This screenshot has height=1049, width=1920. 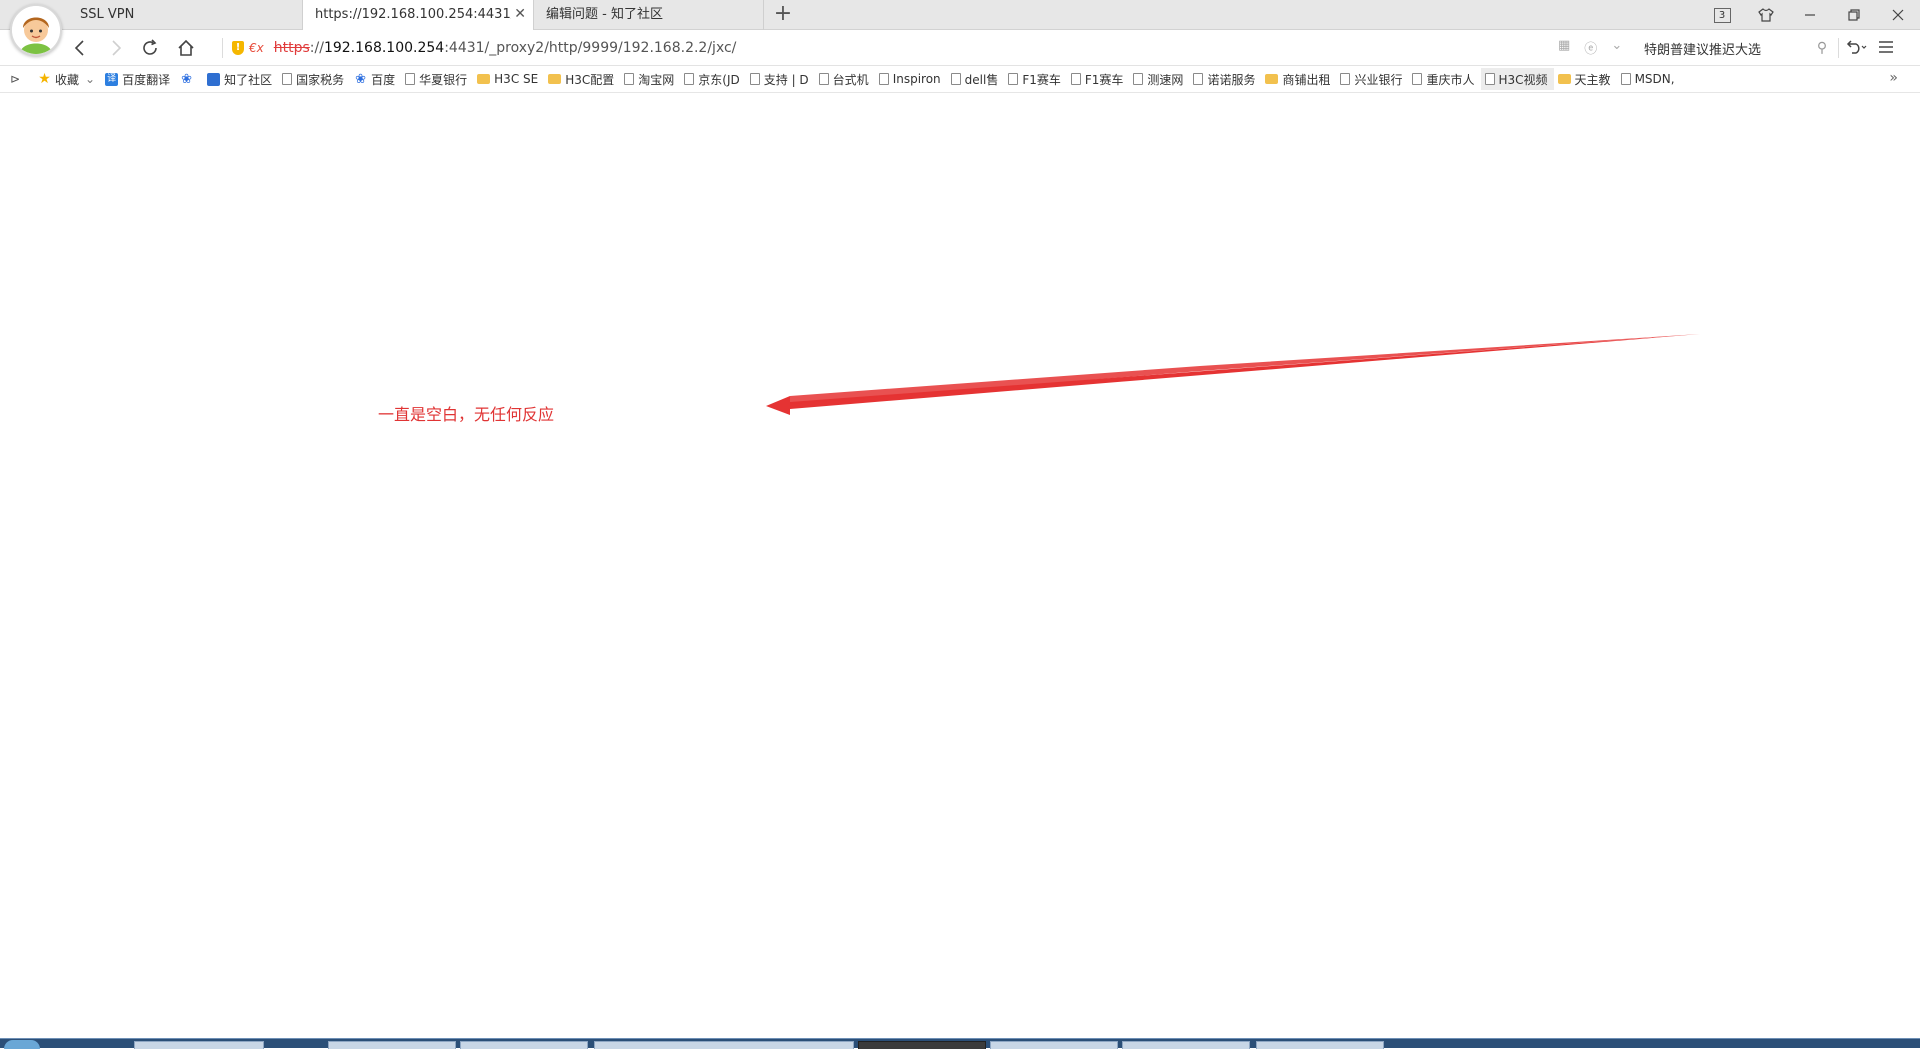 What do you see at coordinates (520, 14) in the screenshot?
I see `close-icon: ✕` at bounding box center [520, 14].